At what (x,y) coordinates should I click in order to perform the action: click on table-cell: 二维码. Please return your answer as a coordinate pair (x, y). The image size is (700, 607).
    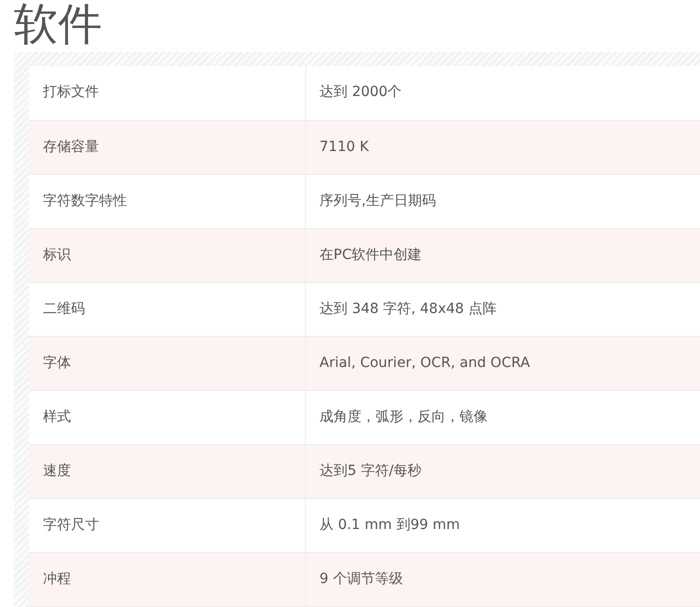
    Looking at the image, I should click on (167, 309).